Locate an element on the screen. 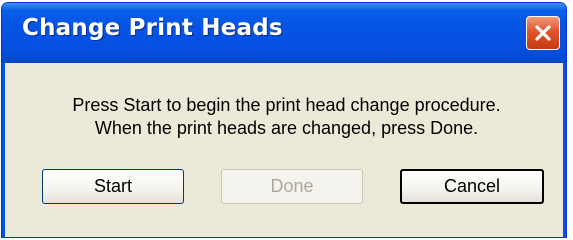  close-icon is located at coordinates (543, 33).